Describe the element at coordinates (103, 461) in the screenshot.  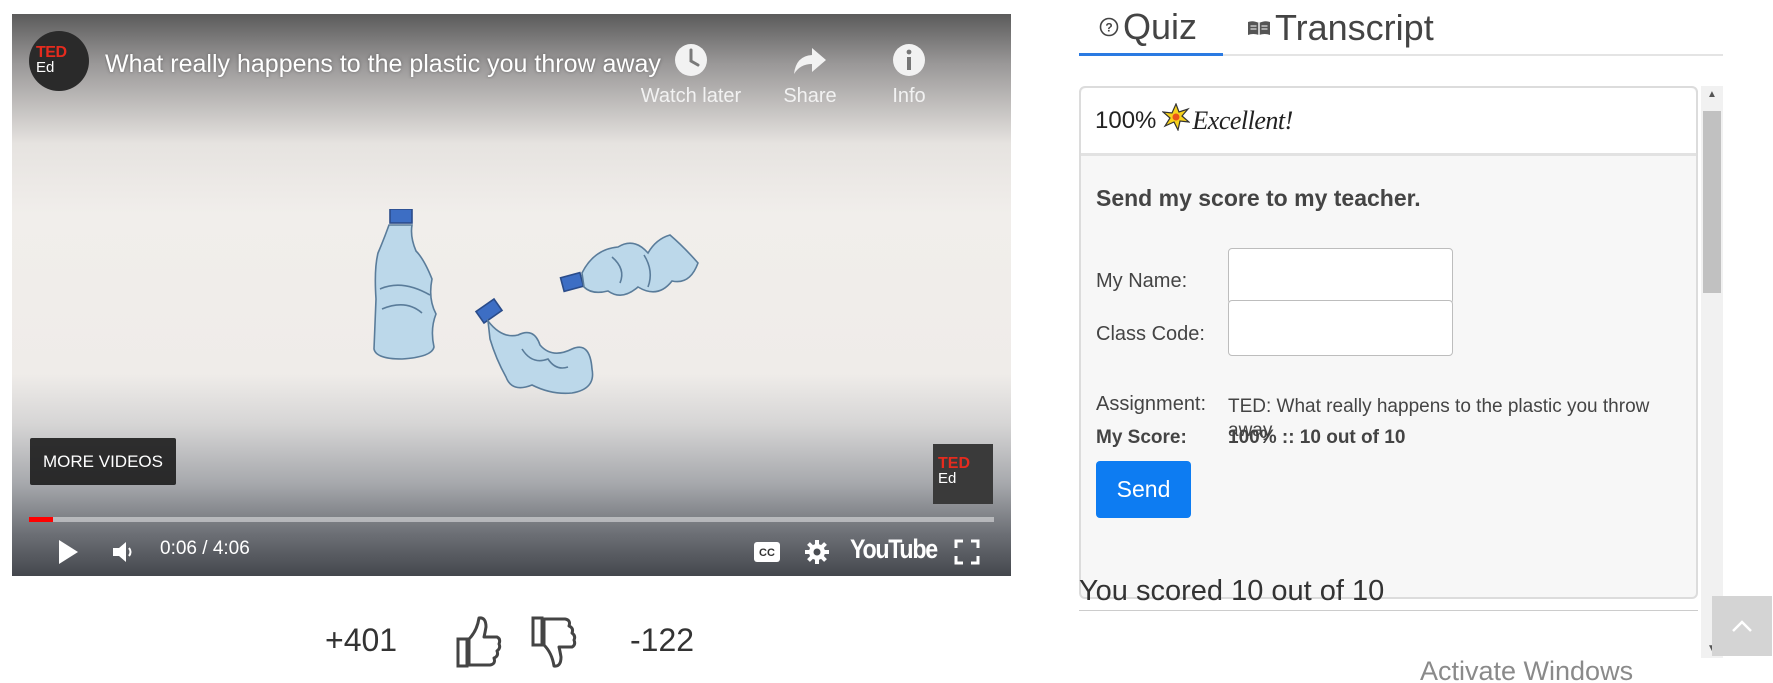
I see `more-videos-button: MORE VIDEOS` at that location.